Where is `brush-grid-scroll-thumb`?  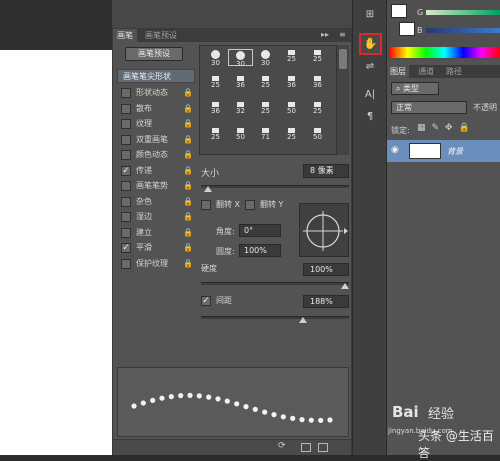
brush-grid-scroll-thumb is located at coordinates (343, 59).